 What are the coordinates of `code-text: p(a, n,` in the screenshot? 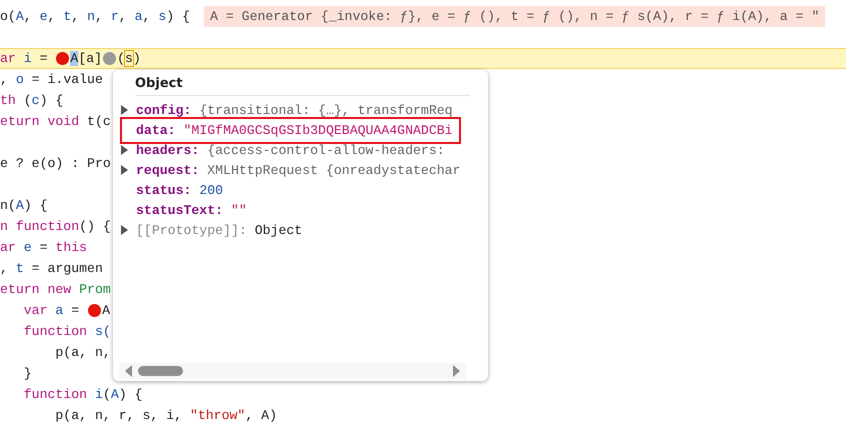 It's located at (82, 353).